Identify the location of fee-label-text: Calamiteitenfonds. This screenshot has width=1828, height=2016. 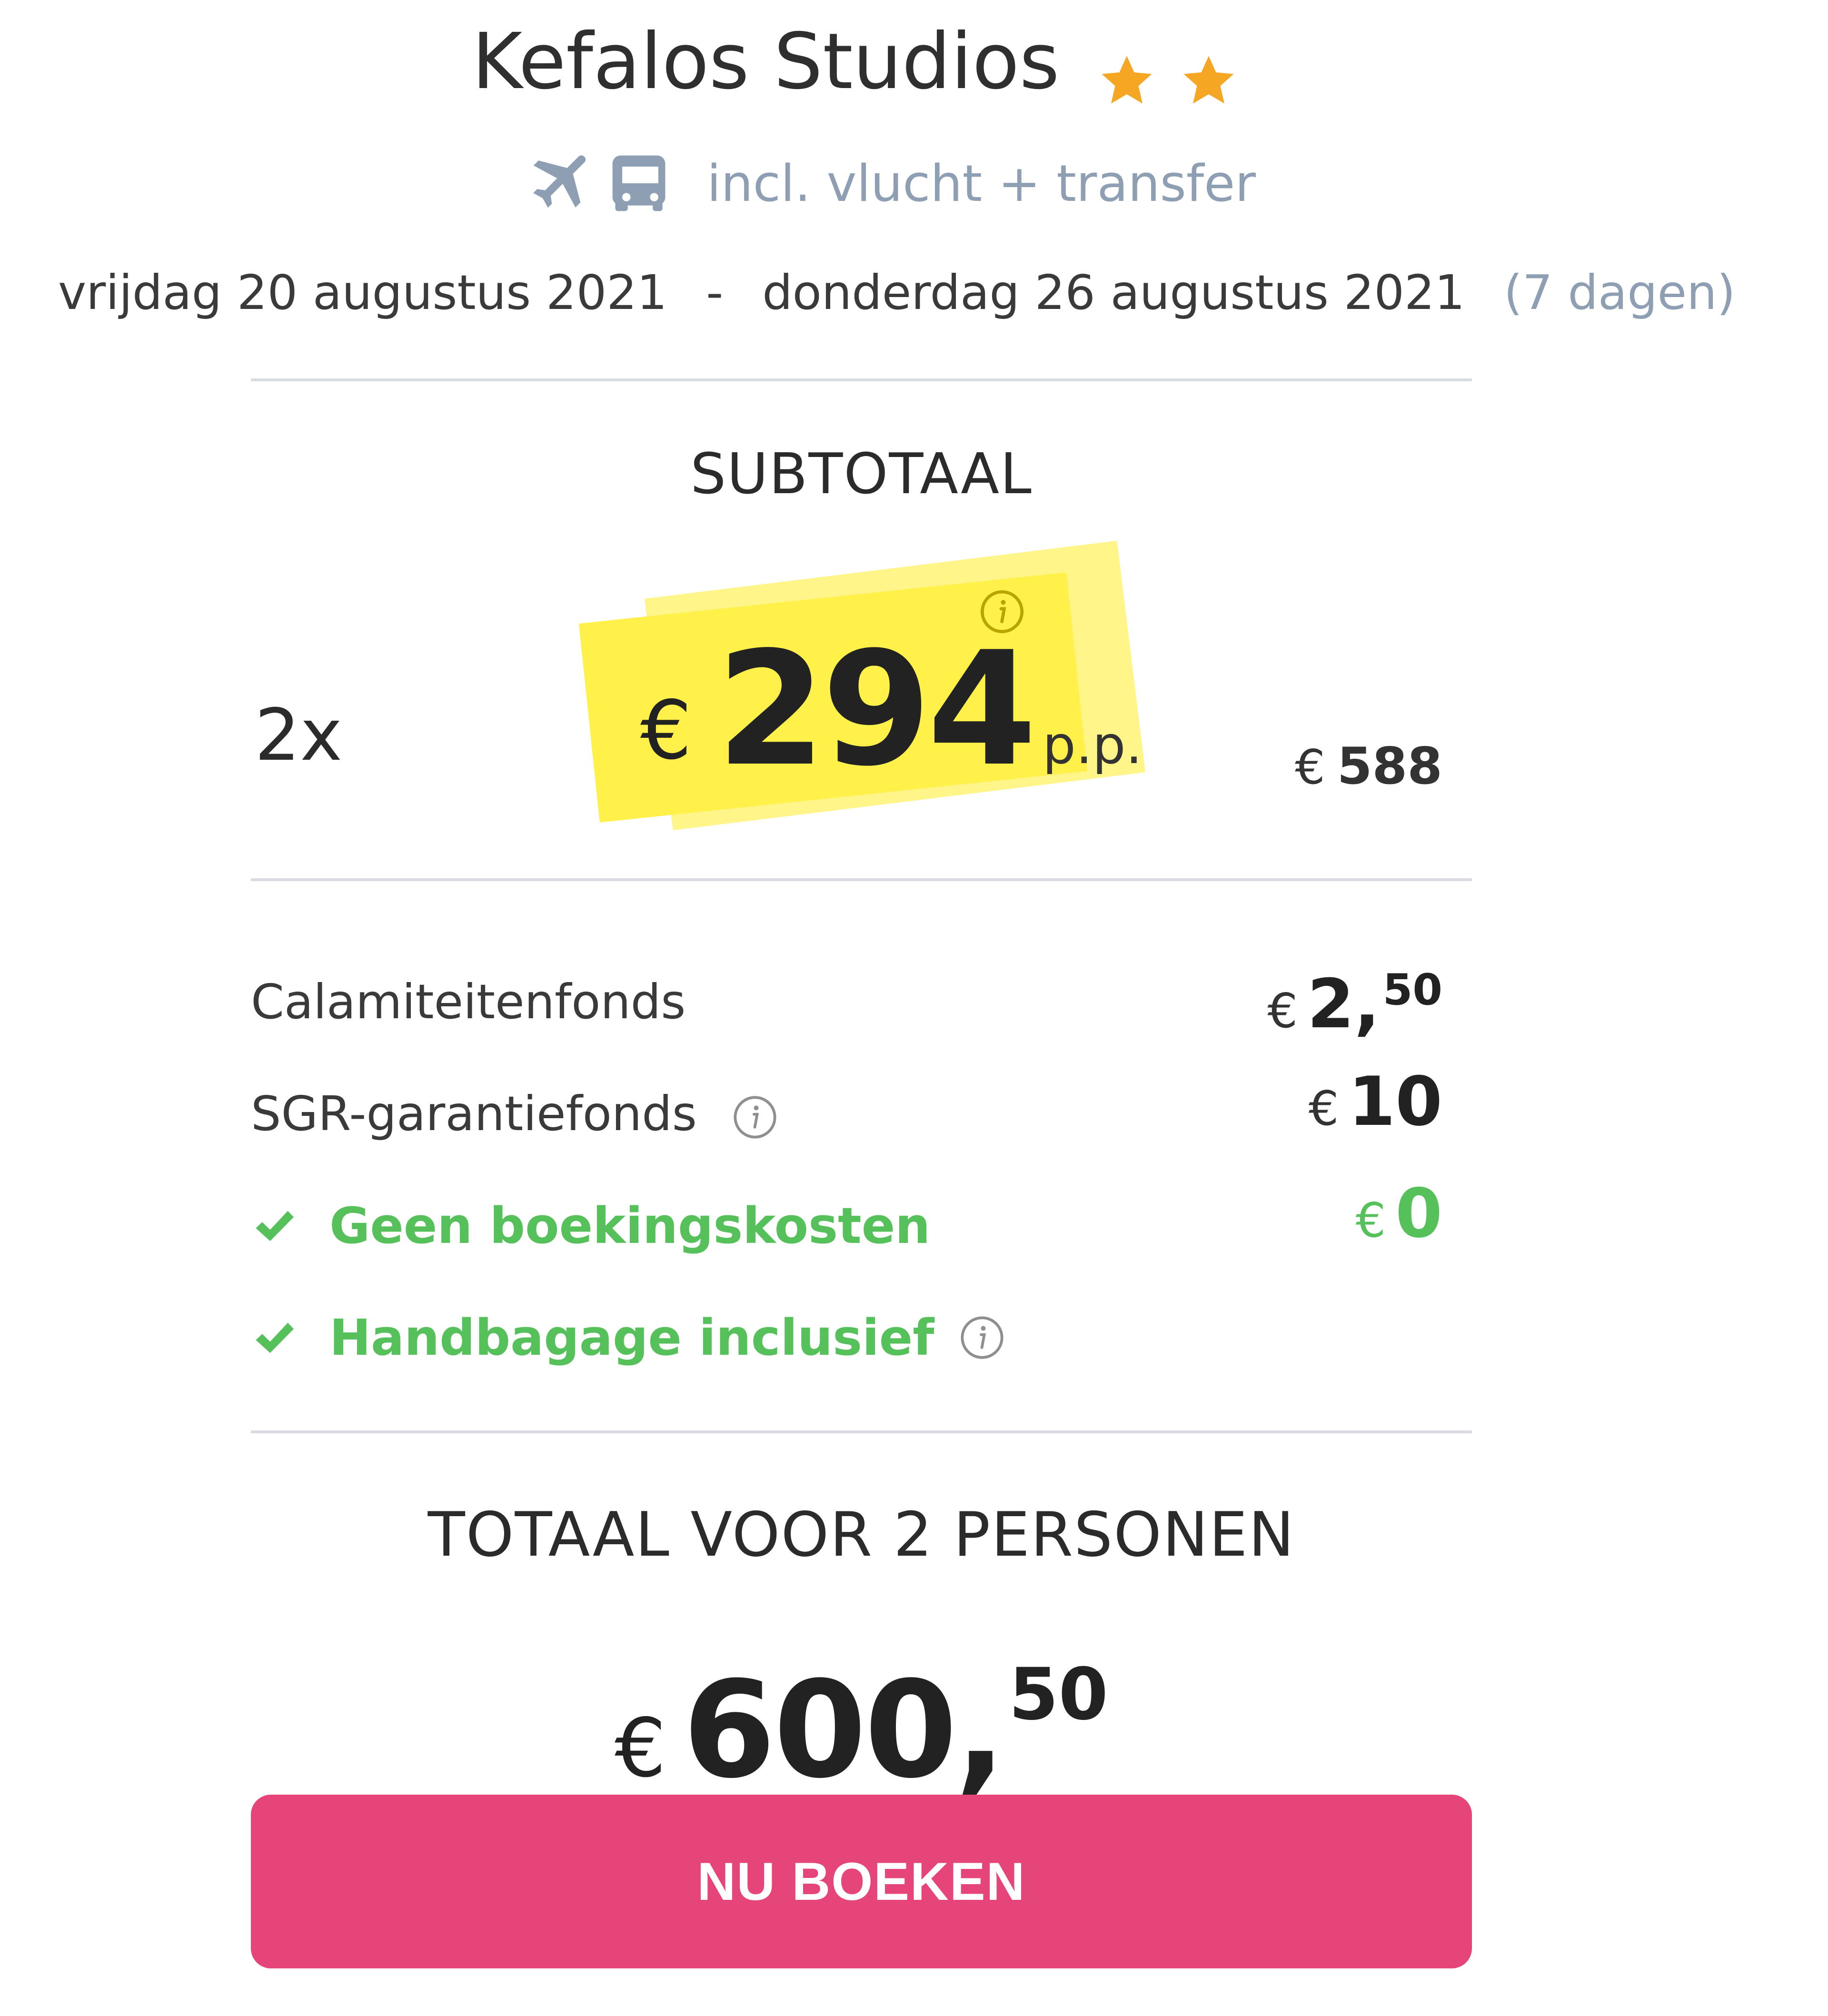
(468, 1002).